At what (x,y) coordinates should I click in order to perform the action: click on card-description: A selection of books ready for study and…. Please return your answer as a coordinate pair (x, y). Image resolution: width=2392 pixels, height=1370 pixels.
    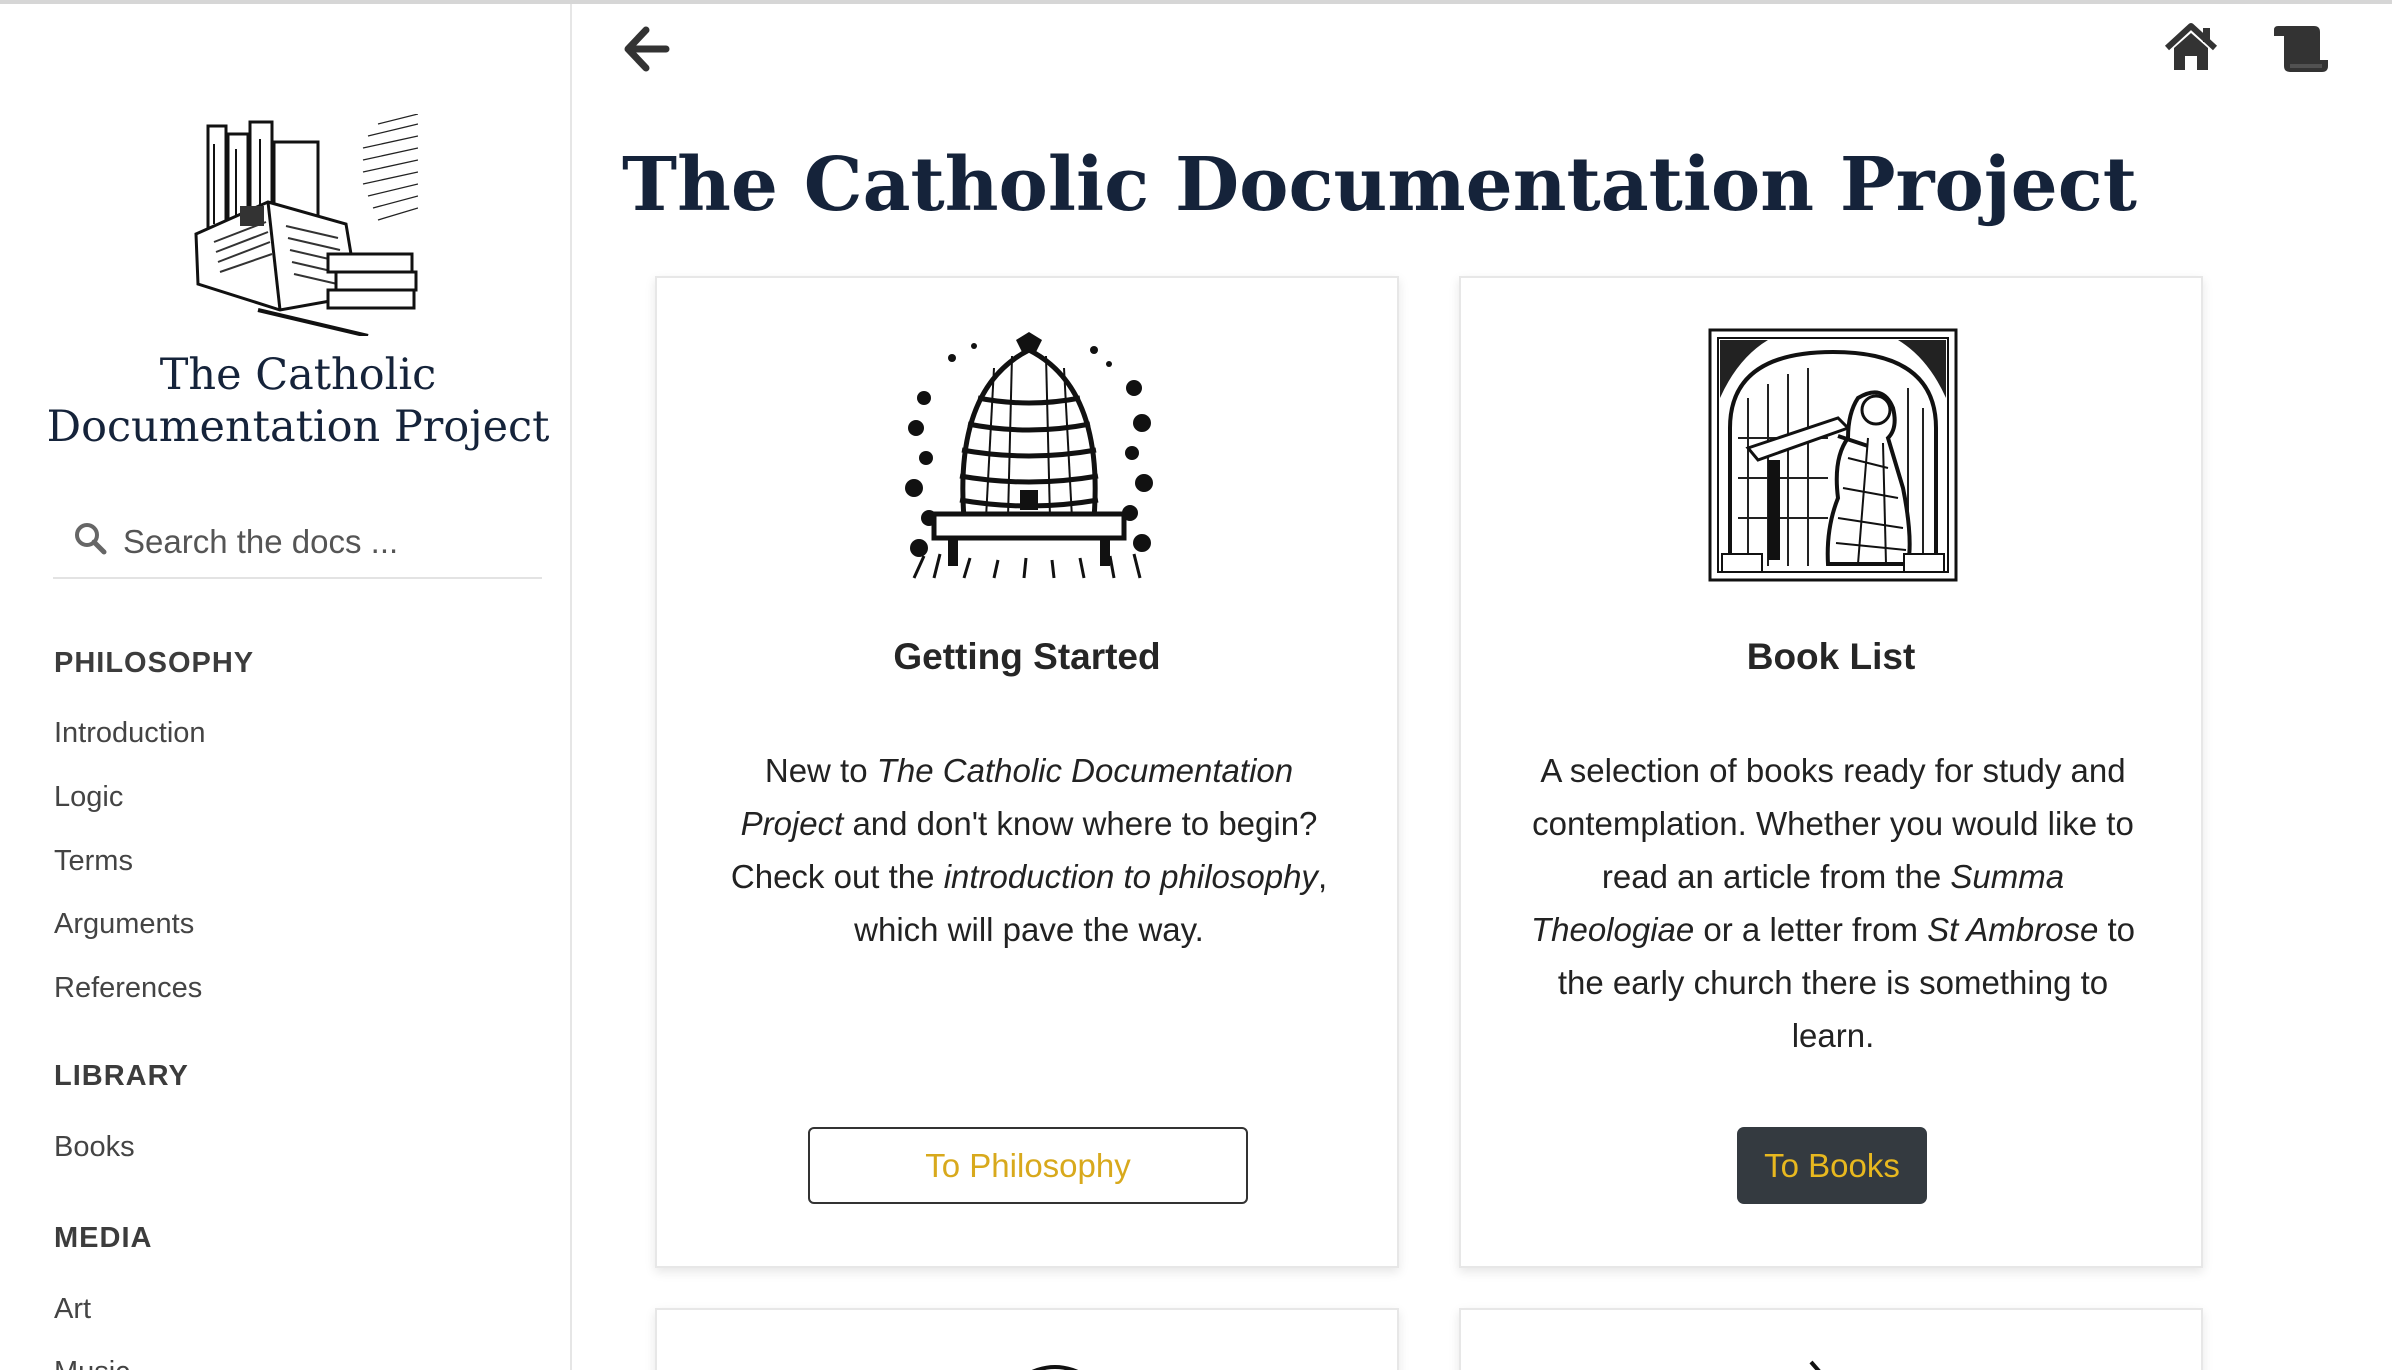
    Looking at the image, I should click on (1833, 903).